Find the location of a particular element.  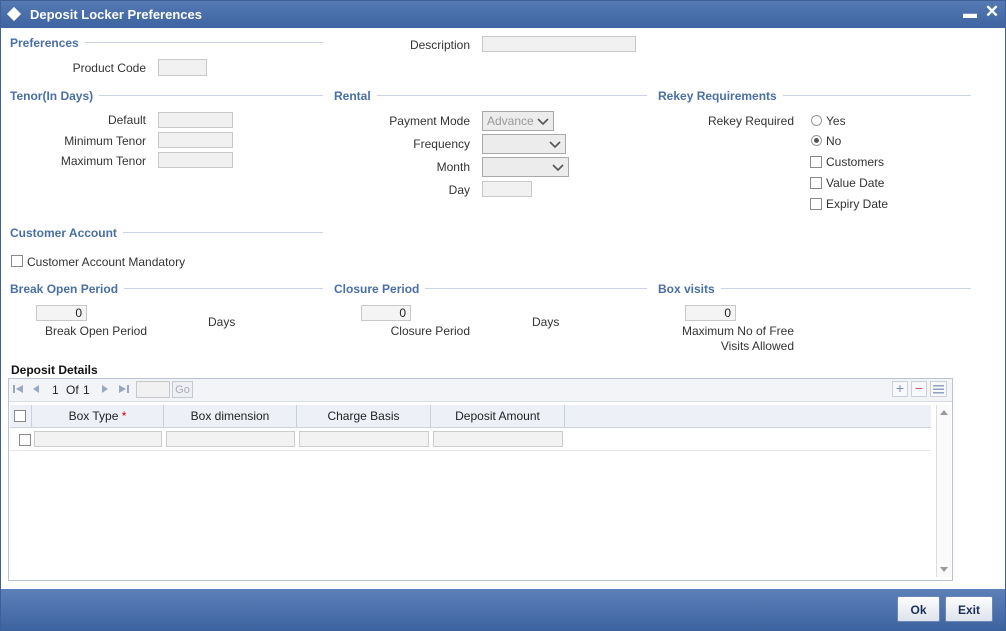

tenor-default-input is located at coordinates (195, 120).